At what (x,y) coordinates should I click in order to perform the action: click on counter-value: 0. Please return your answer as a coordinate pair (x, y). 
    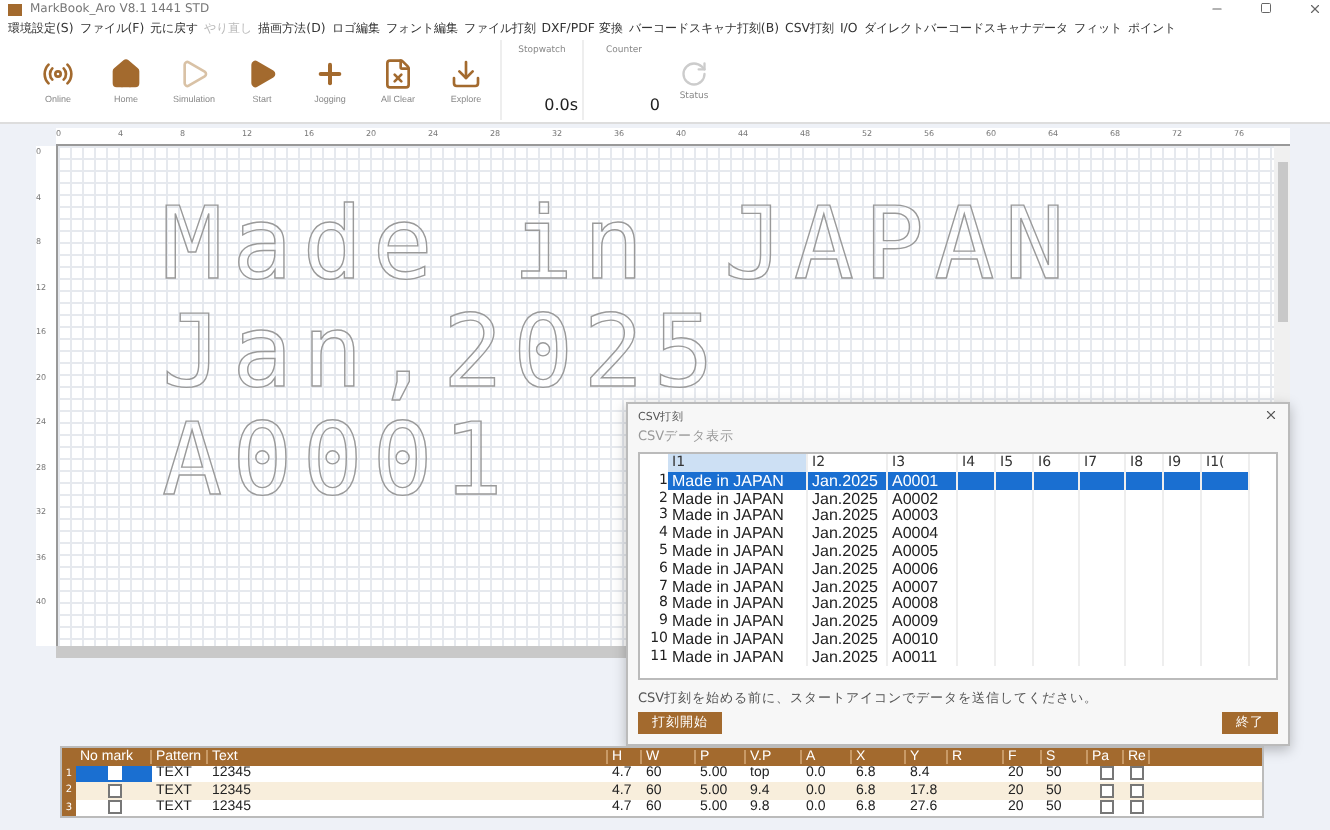
    Looking at the image, I should click on (654, 105).